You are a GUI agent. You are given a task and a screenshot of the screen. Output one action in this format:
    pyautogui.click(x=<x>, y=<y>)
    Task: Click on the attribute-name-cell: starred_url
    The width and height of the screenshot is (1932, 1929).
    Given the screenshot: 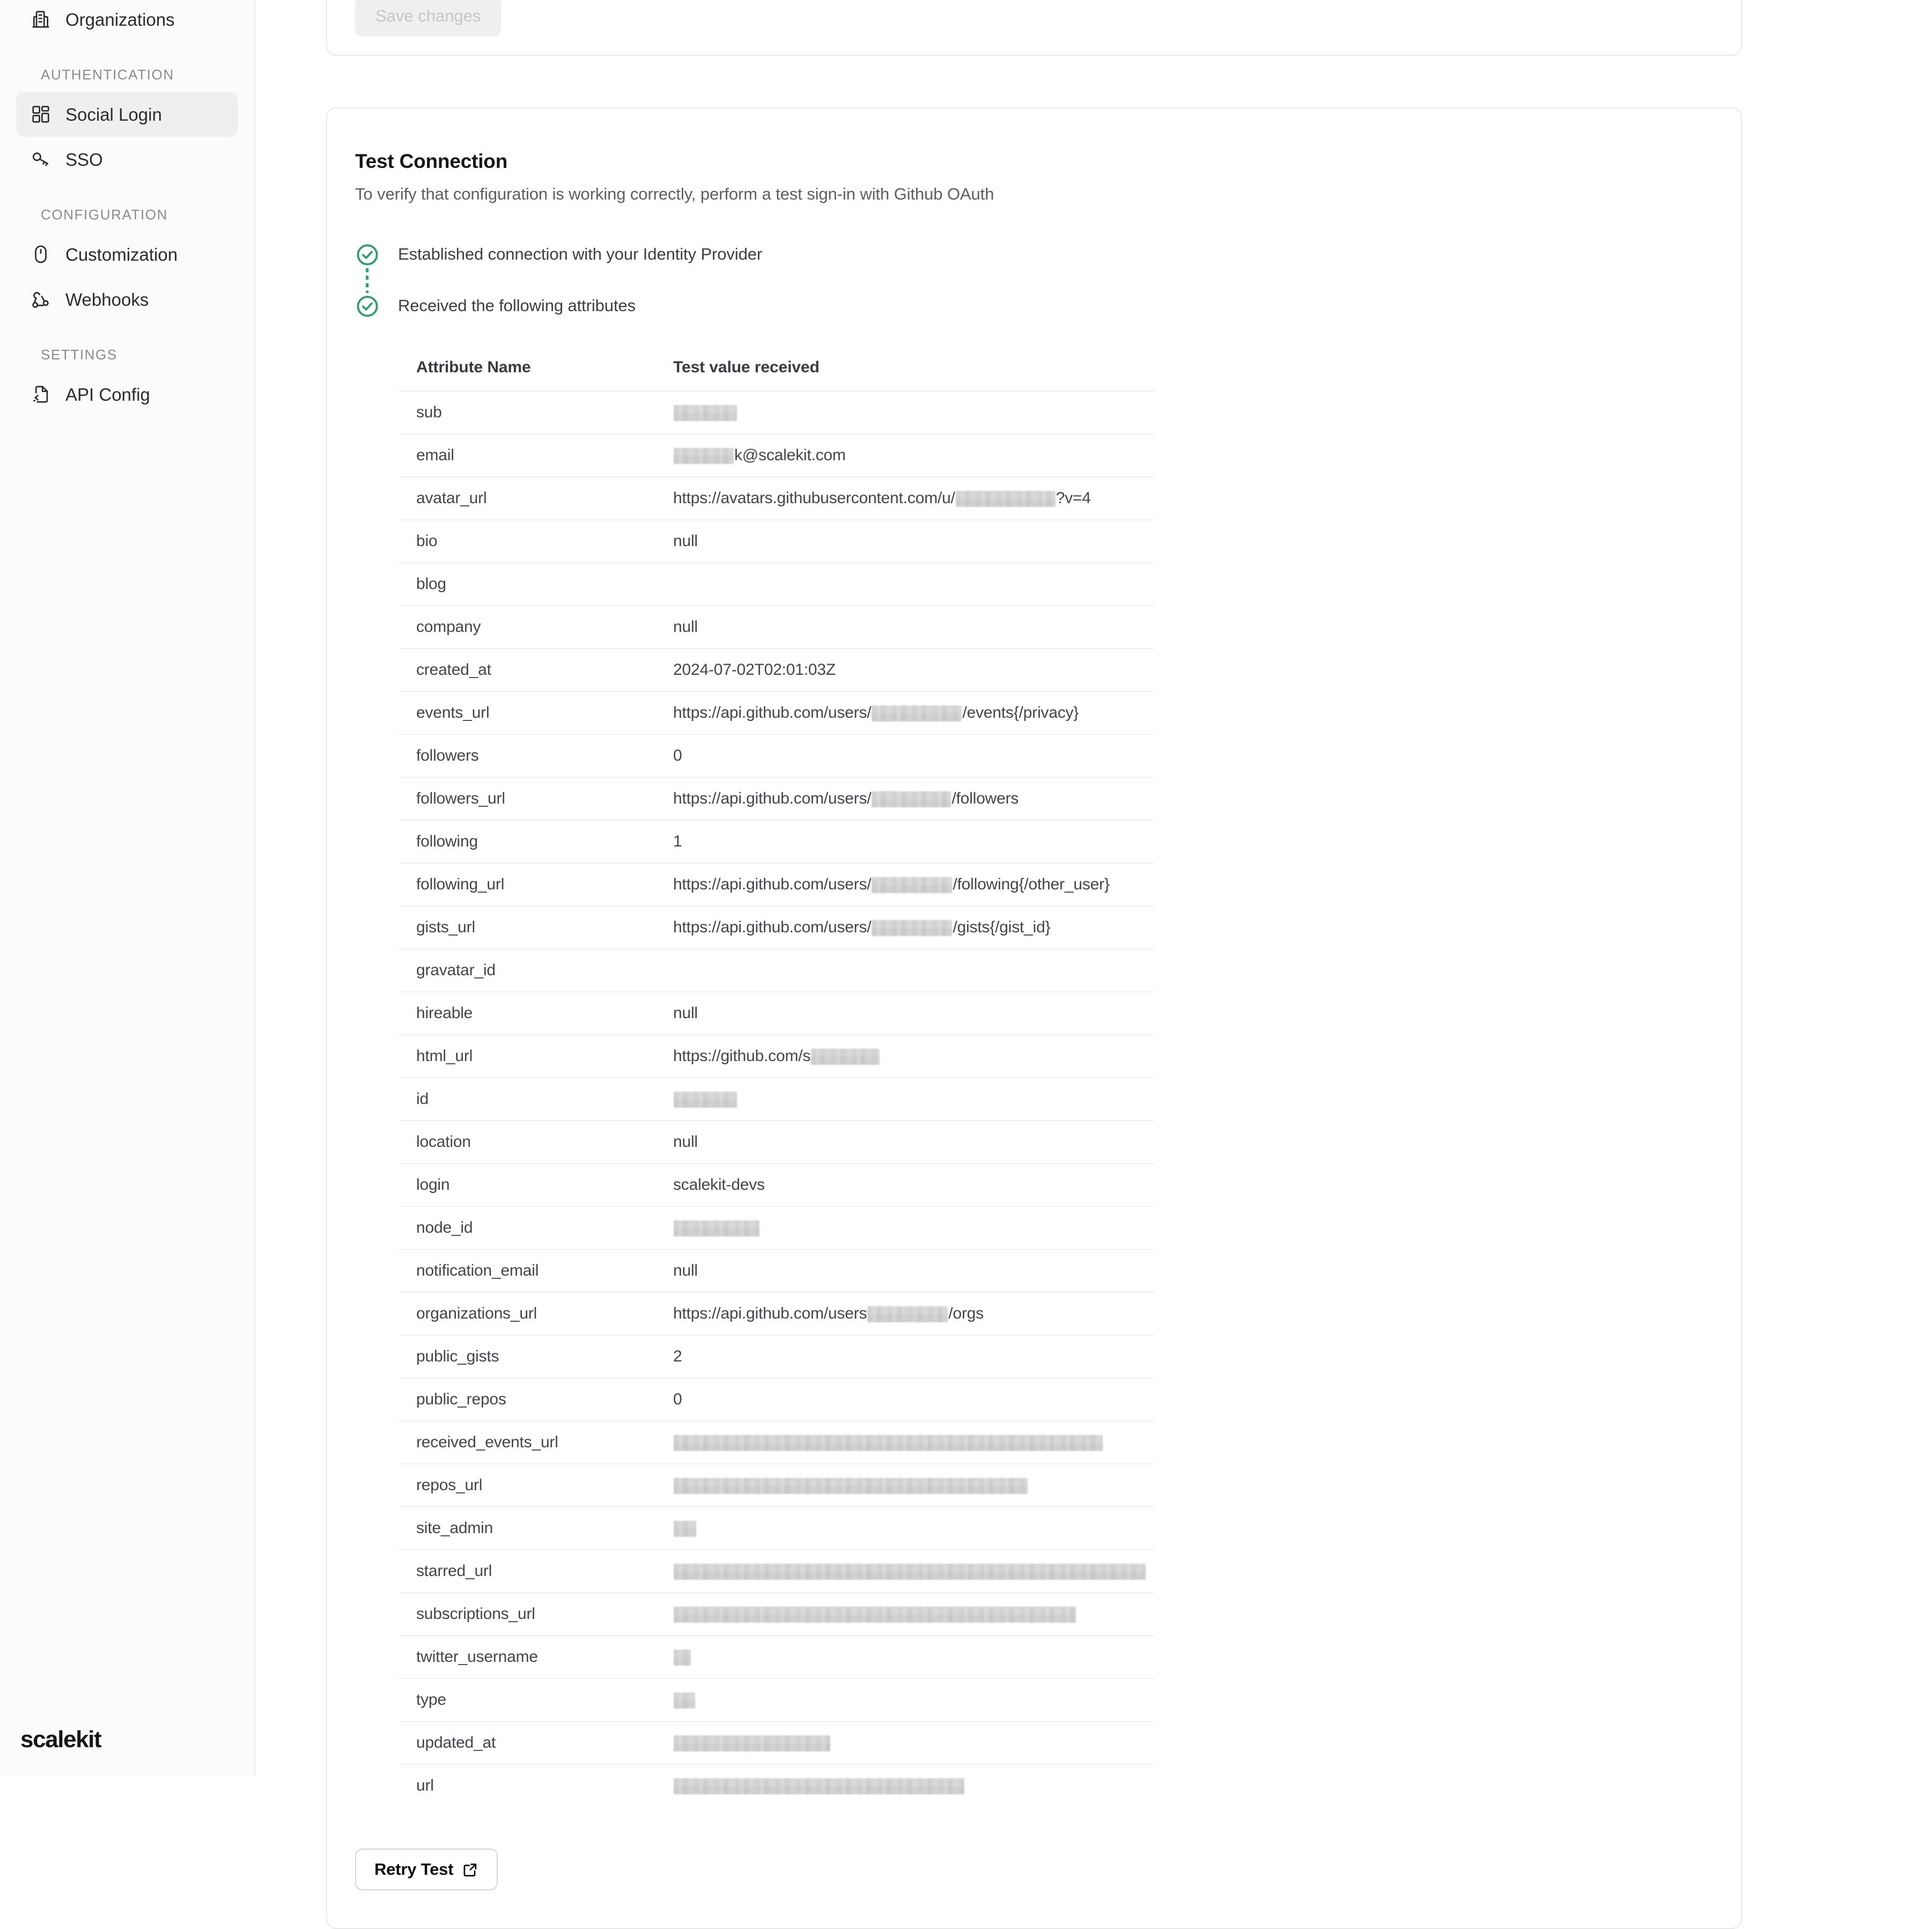 What is the action you would take?
    pyautogui.click(x=527, y=1571)
    